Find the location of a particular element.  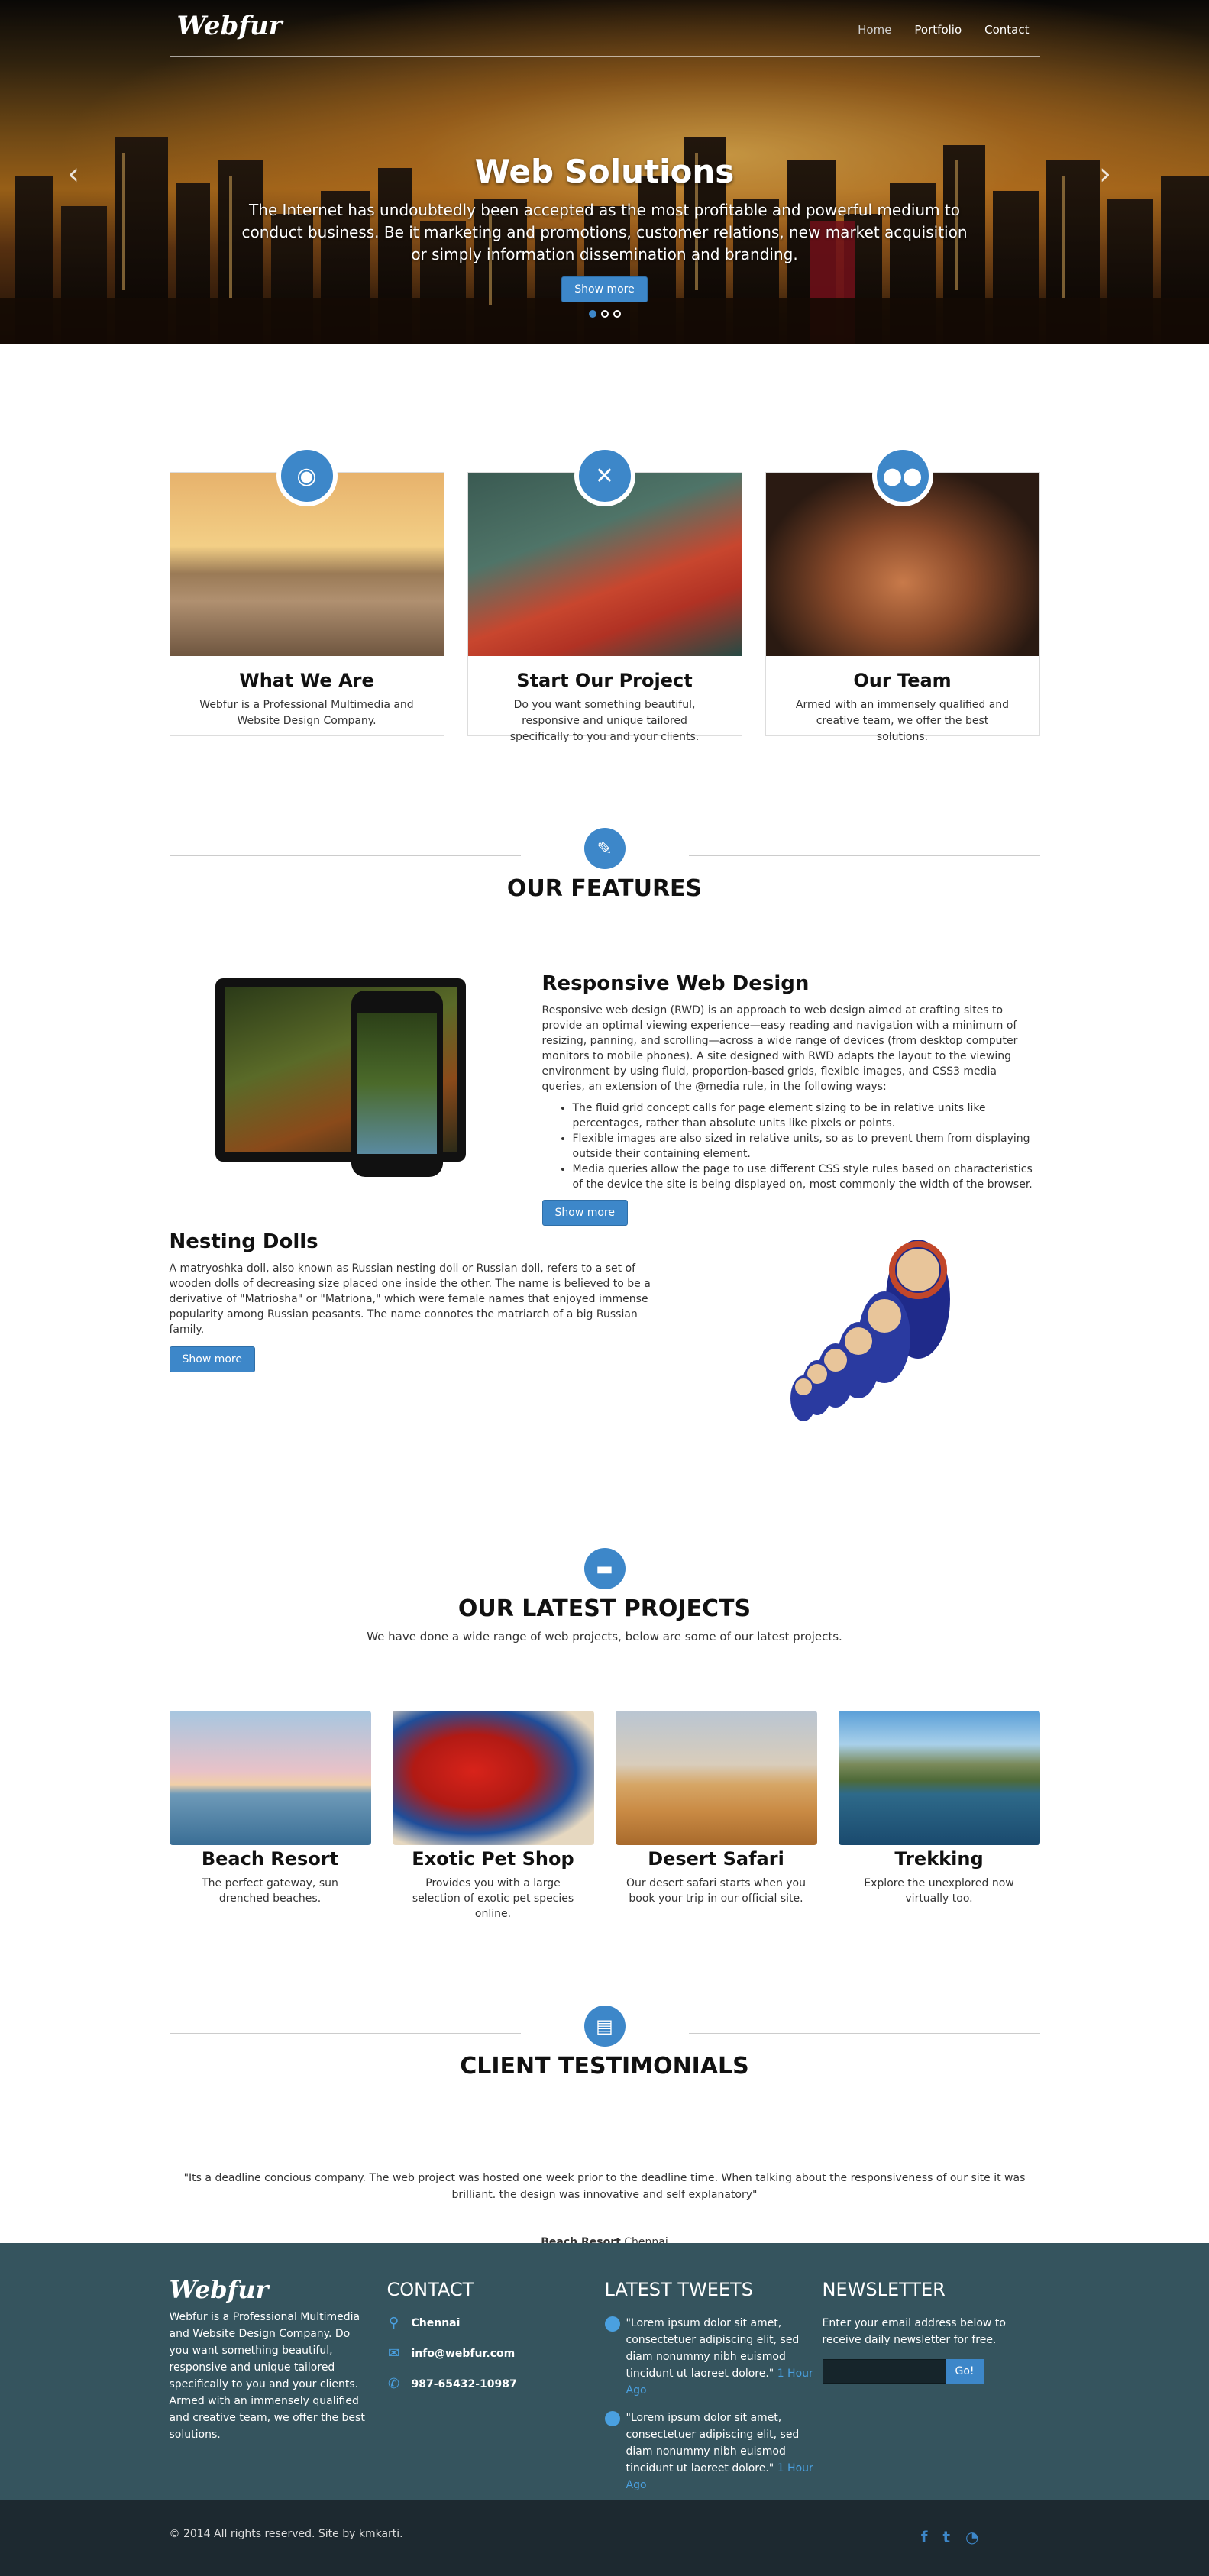

features-header: ✎ OUR FEATURES is located at coordinates (604, 865).